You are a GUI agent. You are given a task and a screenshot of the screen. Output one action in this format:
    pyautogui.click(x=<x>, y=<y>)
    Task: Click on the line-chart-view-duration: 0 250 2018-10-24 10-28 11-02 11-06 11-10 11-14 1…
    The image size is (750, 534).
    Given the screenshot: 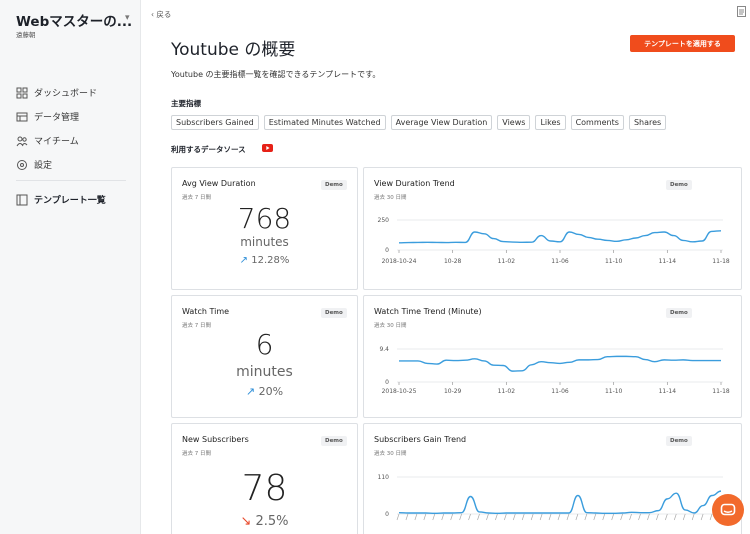 What is the action you would take?
    pyautogui.click(x=554, y=241)
    